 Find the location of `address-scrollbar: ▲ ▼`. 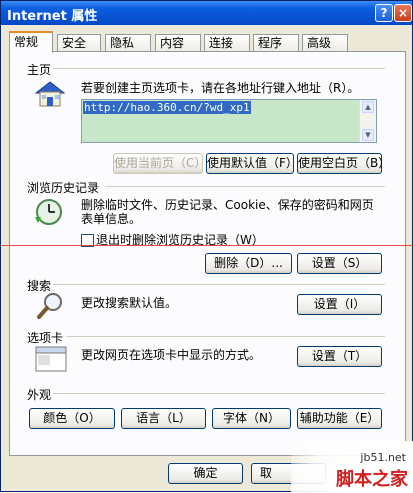

address-scrollbar: ▲ ▼ is located at coordinates (367, 121).